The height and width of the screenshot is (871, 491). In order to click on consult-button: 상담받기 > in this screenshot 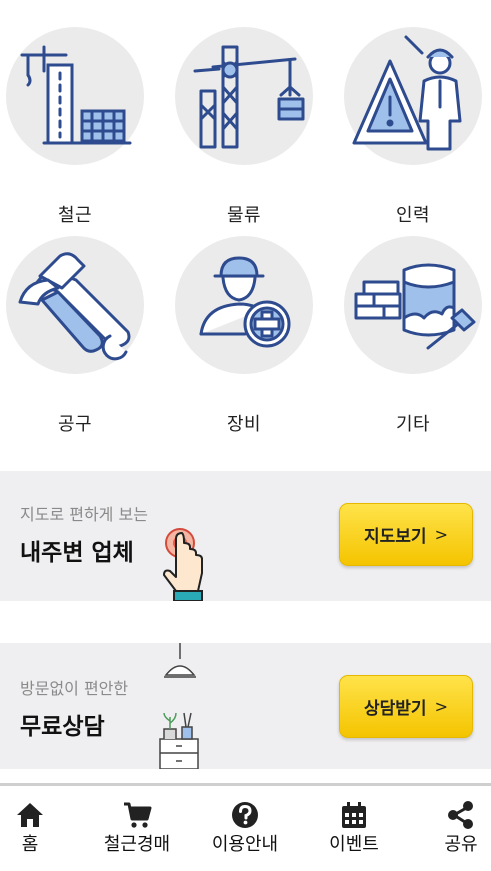, I will do `click(406, 706)`.